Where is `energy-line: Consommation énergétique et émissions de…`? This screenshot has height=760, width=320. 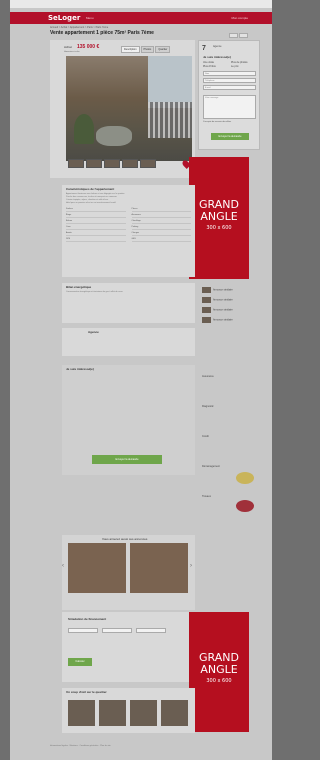 energy-line: Consommation énergétique et émissions de… is located at coordinates (94, 292).